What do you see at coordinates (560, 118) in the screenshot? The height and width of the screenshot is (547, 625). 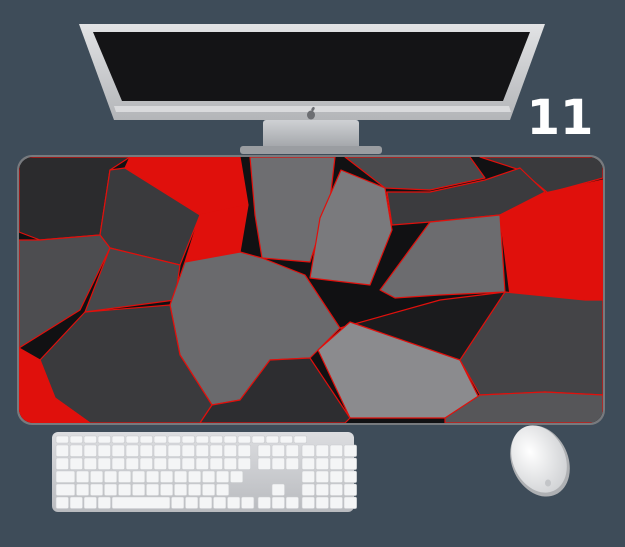 I see `product-number-label: 11` at bounding box center [560, 118].